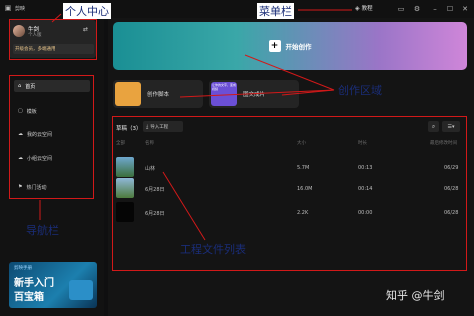 Image resolution: width=474 pixels, height=316 pixels. Describe the element at coordinates (275, 11) in the screenshot. I see `annotation-menu-bar: 菜单栏` at that location.